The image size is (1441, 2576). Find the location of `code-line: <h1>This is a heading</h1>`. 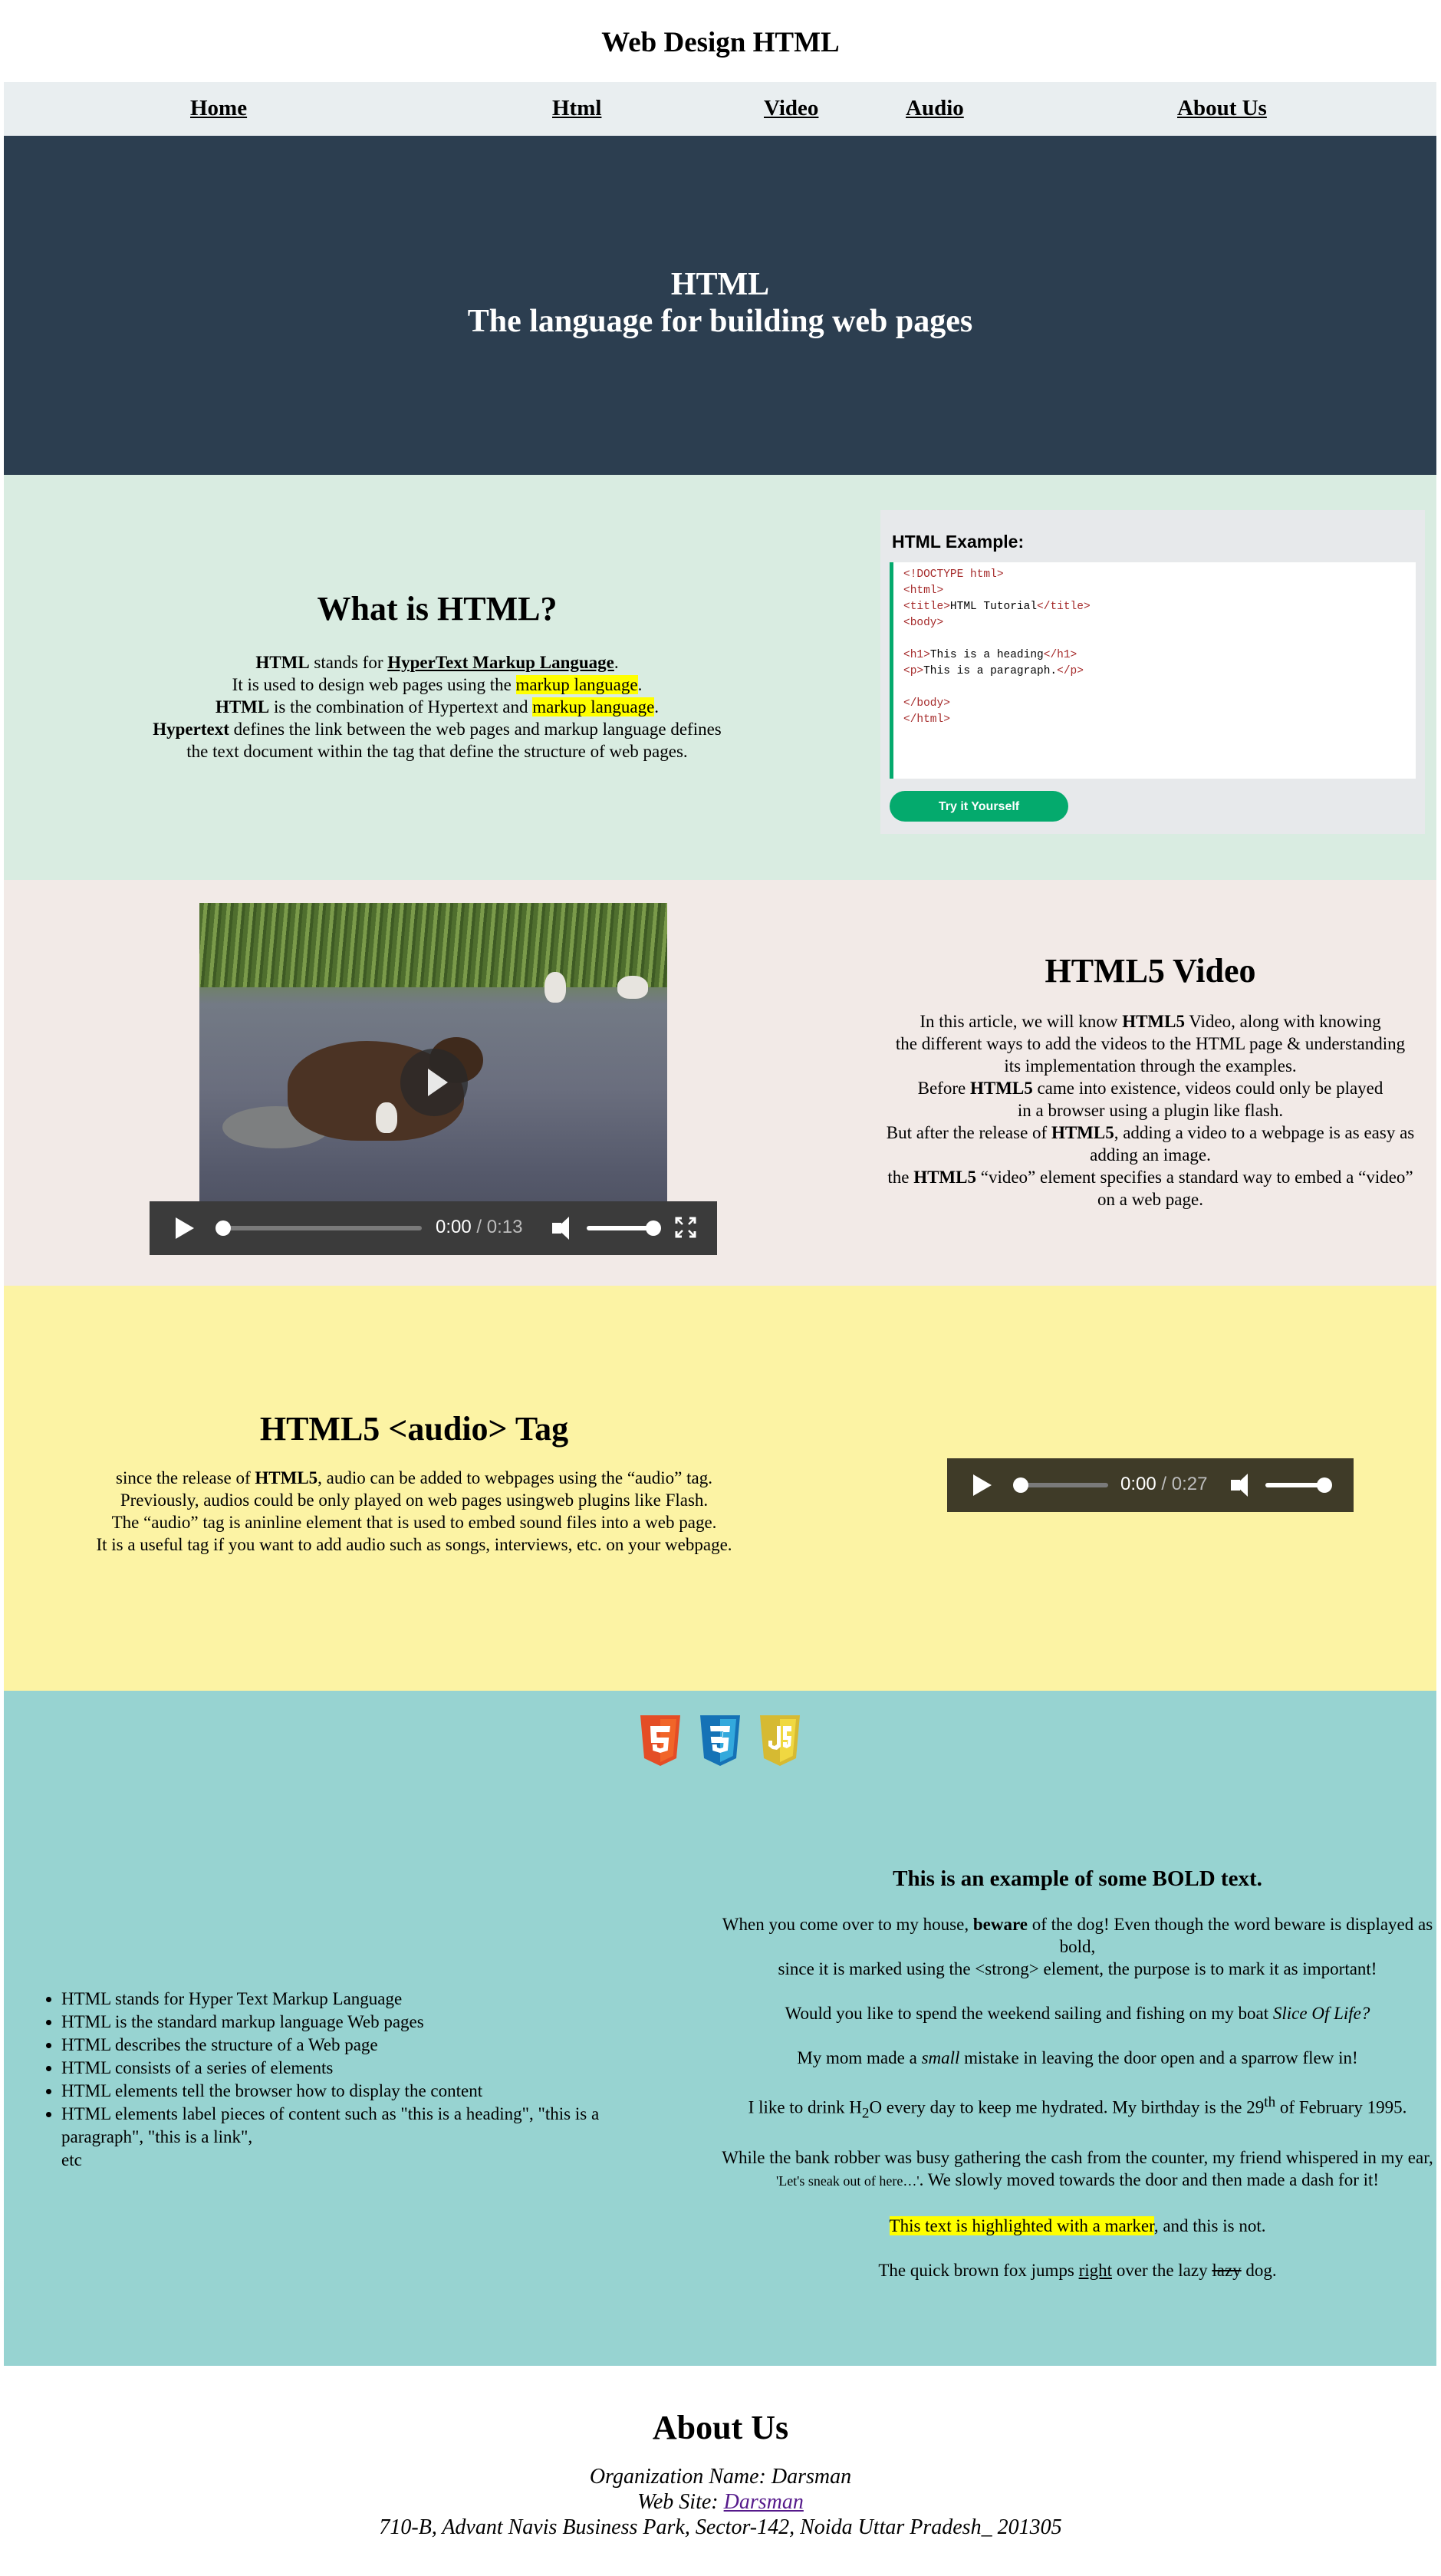

code-line: <h1>This is a heading</h1> is located at coordinates (990, 655).